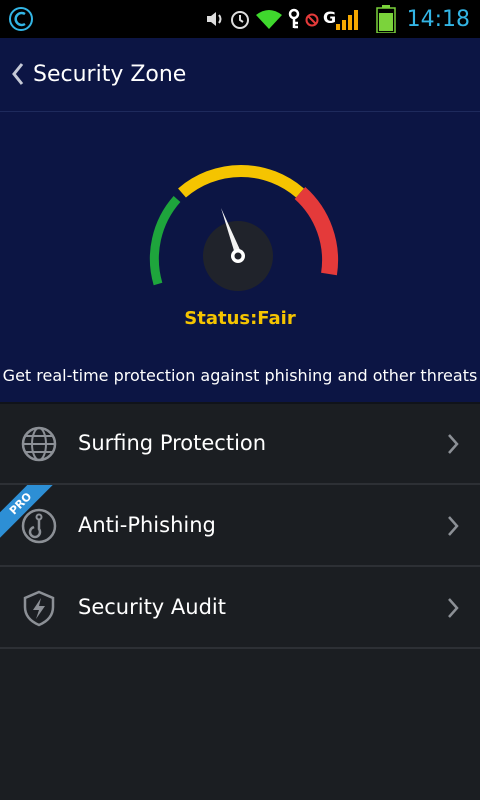 This screenshot has width=480, height=800. I want to click on gauge-segment-poor, so click(316, 231).